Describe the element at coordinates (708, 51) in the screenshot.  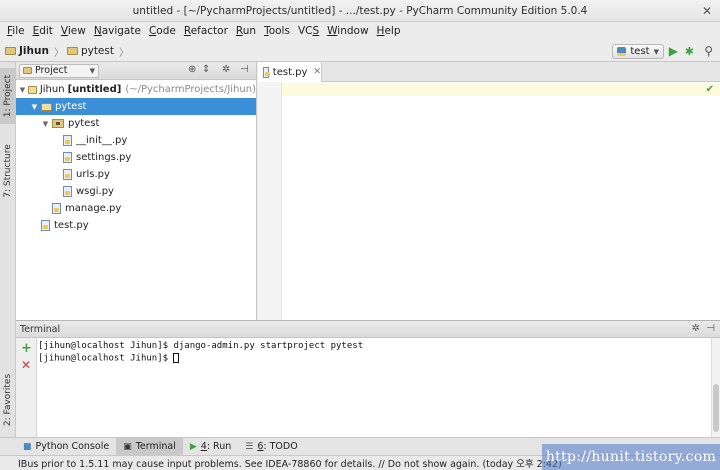
I see `search-icon: ⚲` at that location.